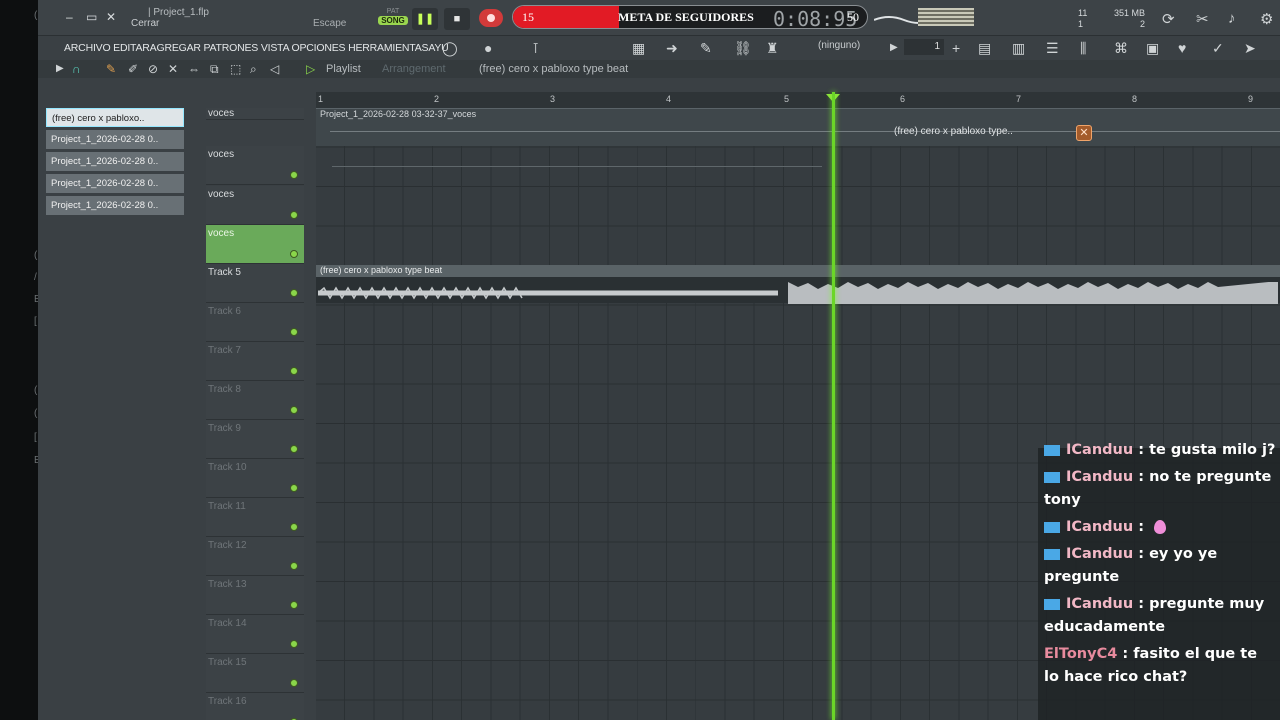 The height and width of the screenshot is (720, 1280). Describe the element at coordinates (638, 48) in the screenshot. I see `piano-icon: ▦` at that location.